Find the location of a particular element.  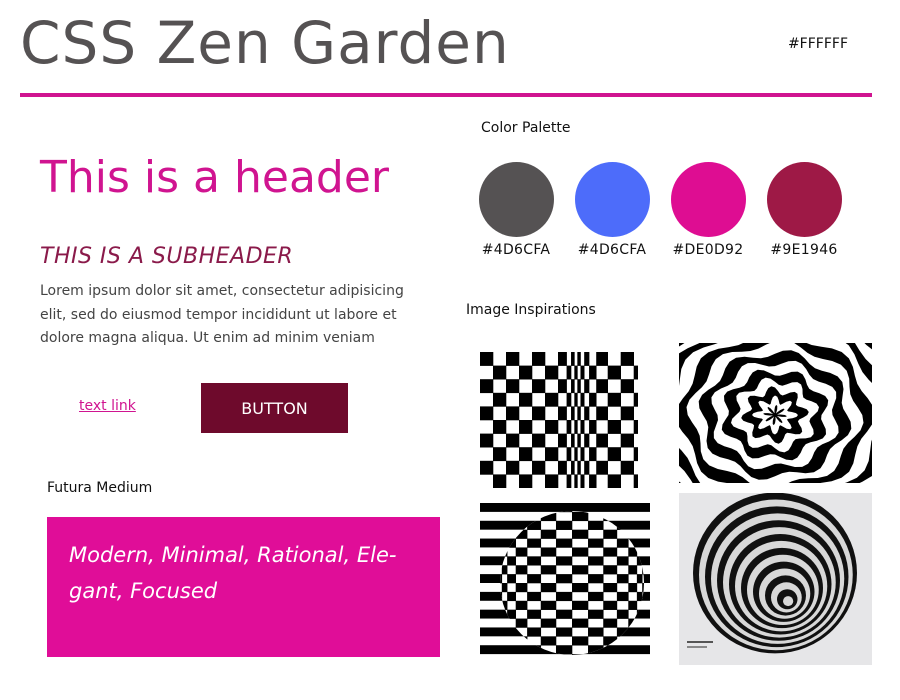

sphere-illusion-image is located at coordinates (565, 583).